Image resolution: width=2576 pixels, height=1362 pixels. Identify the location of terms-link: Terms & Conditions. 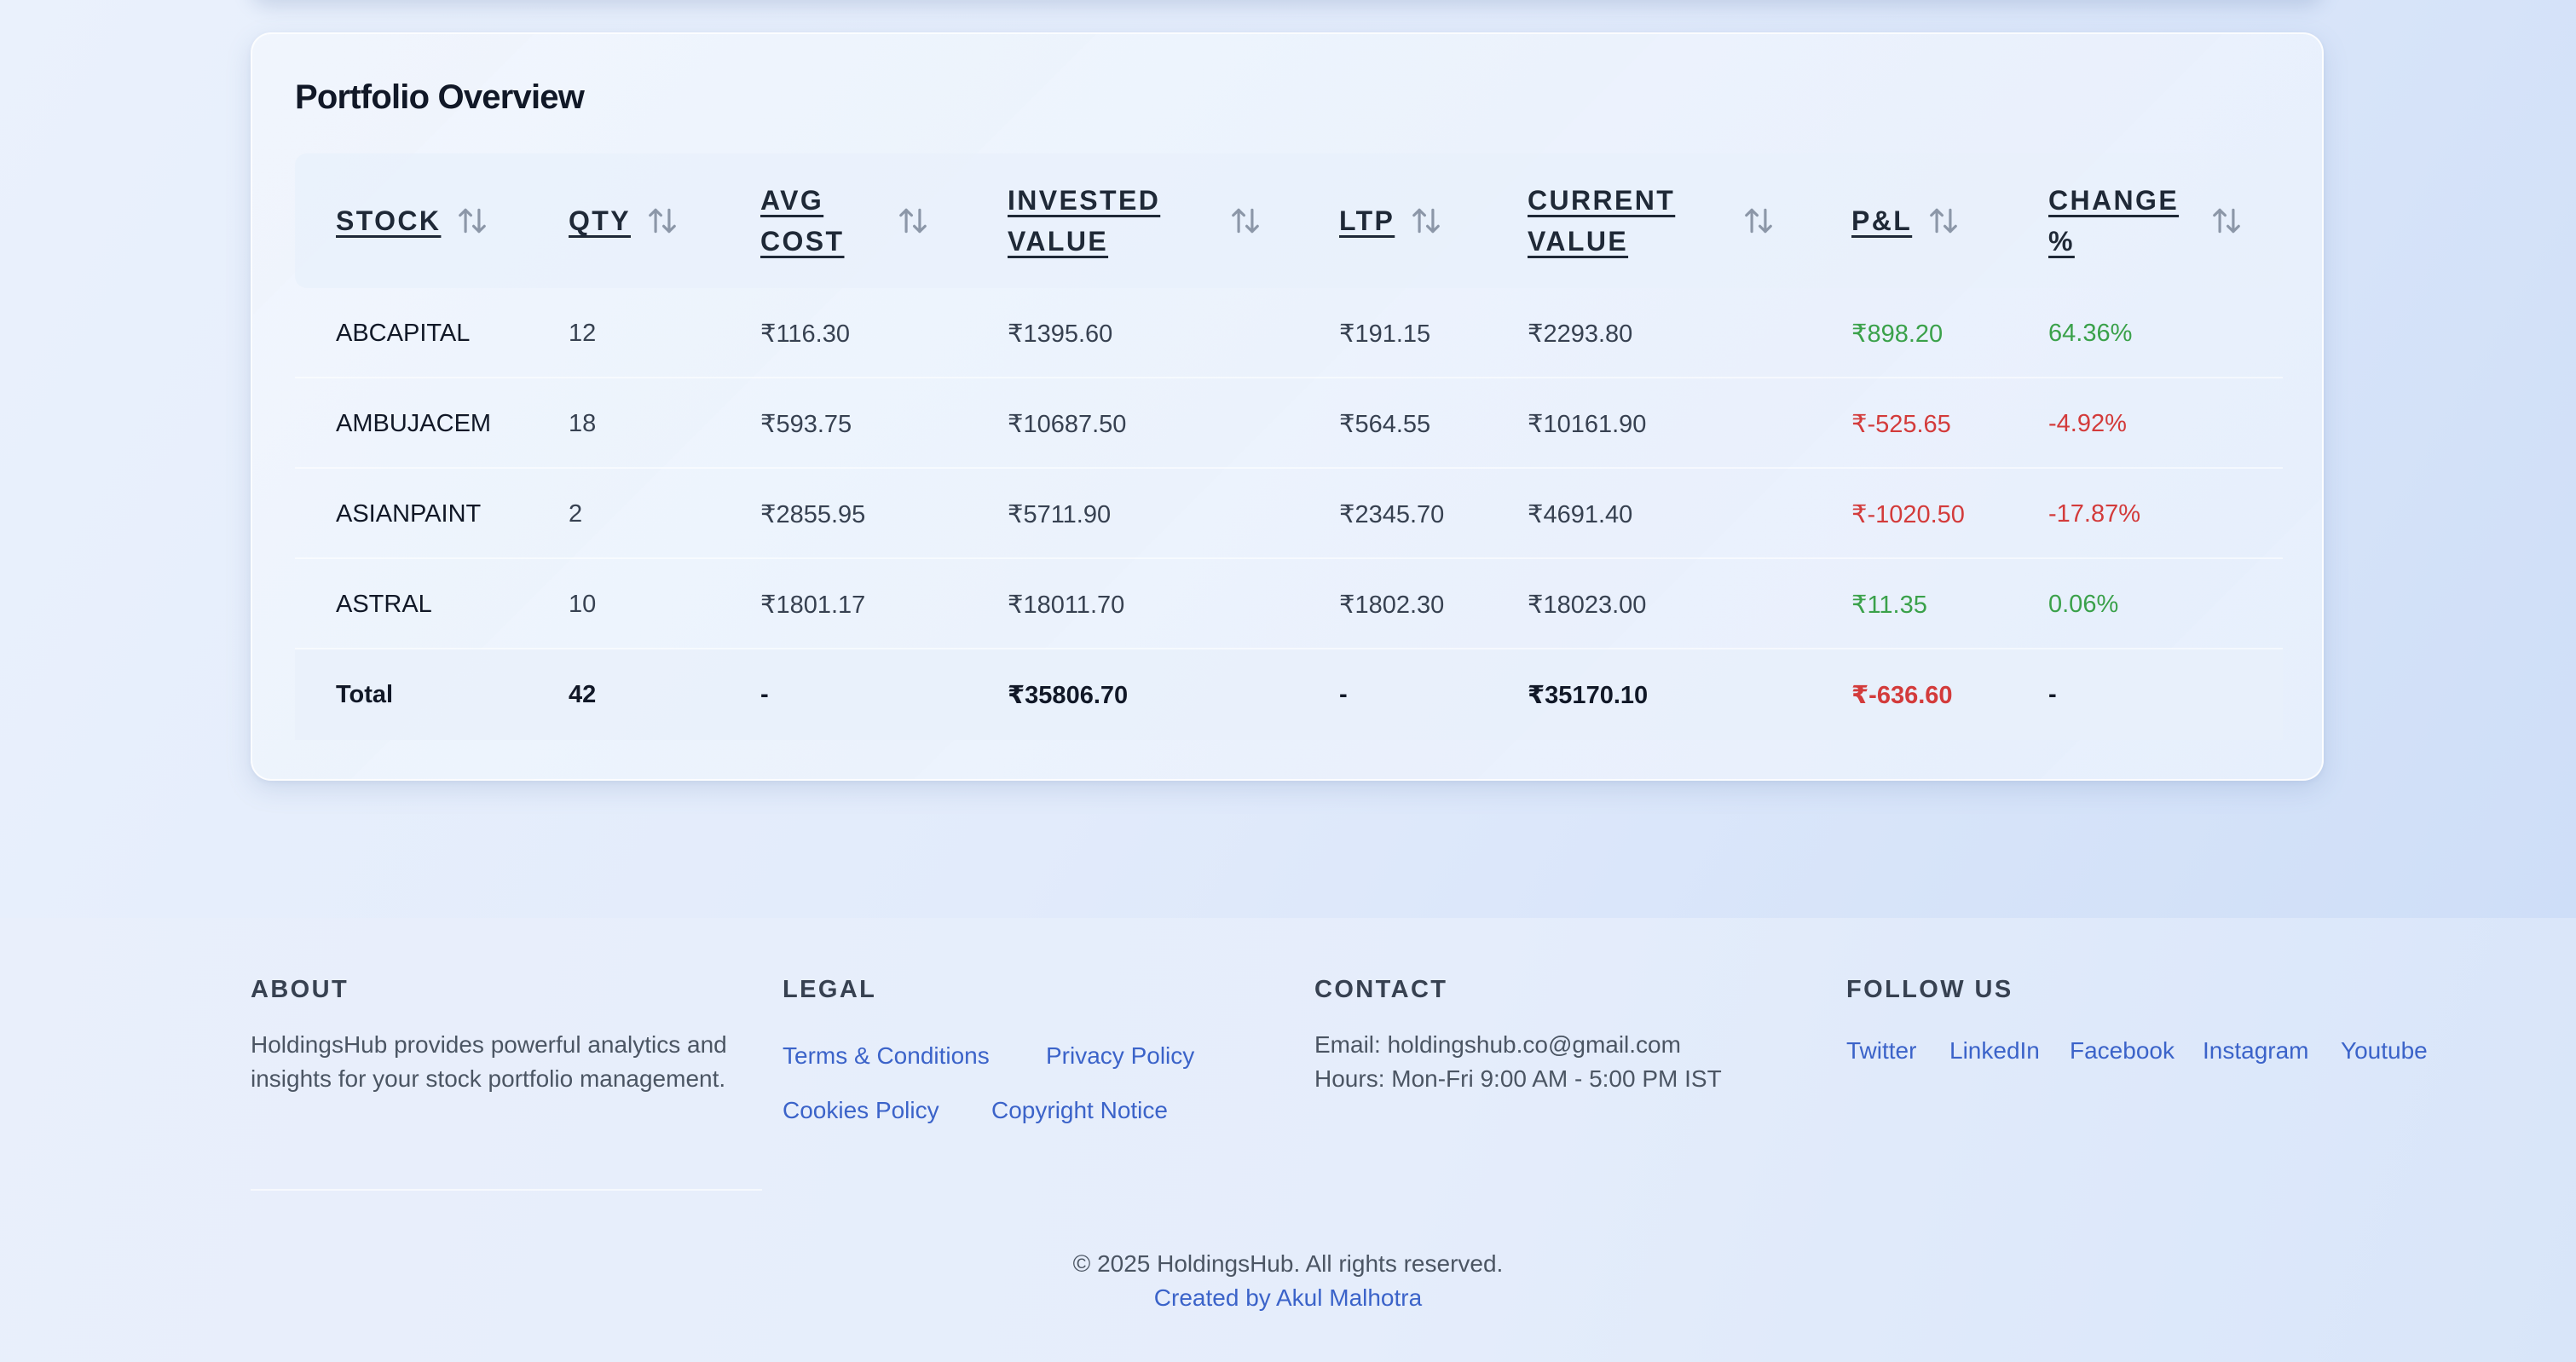
(886, 1056).